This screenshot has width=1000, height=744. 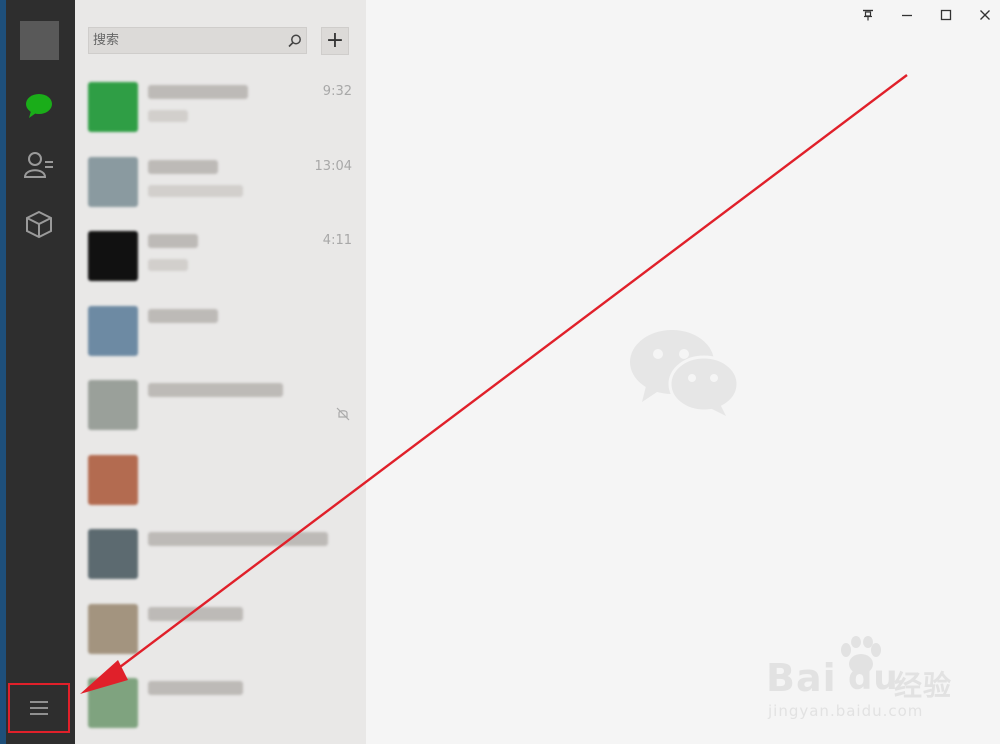 I want to click on chat-time: 13:04, so click(x=333, y=166).